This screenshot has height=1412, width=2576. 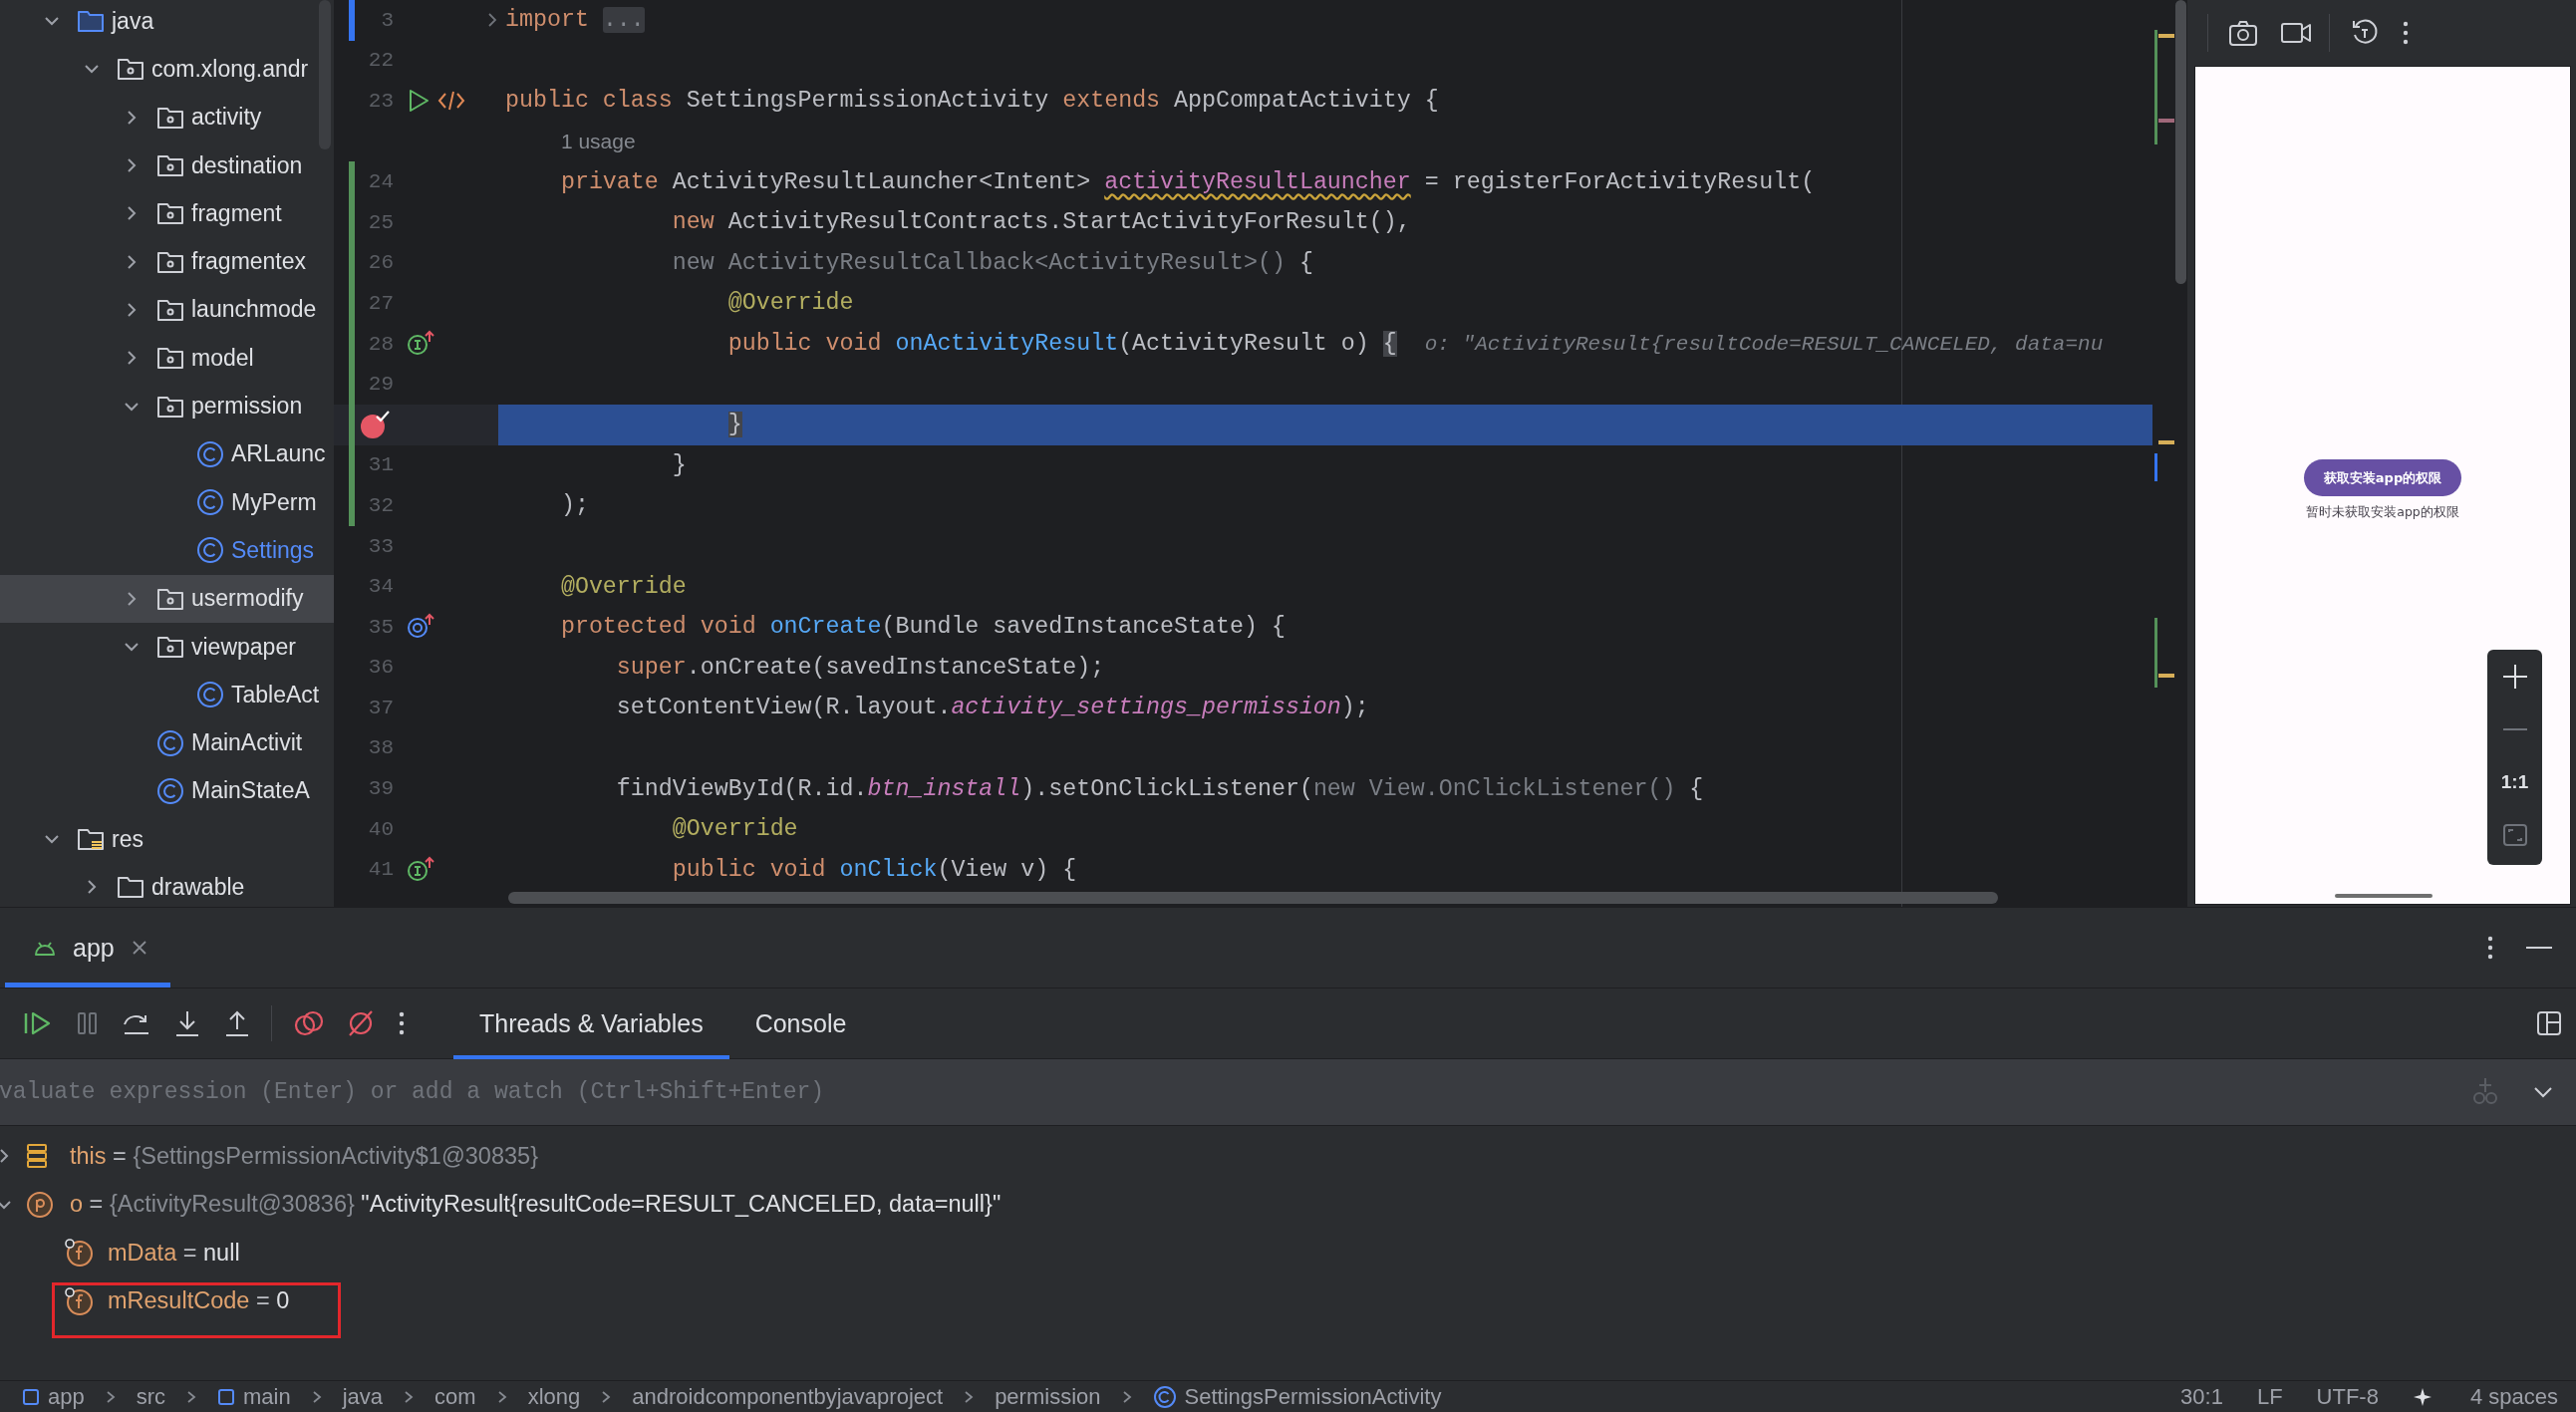 What do you see at coordinates (1764, 344) in the screenshot?
I see `inlay-hint: o: "ActivityResult{resultCode=RESULT_CANCELED, data=nu` at bounding box center [1764, 344].